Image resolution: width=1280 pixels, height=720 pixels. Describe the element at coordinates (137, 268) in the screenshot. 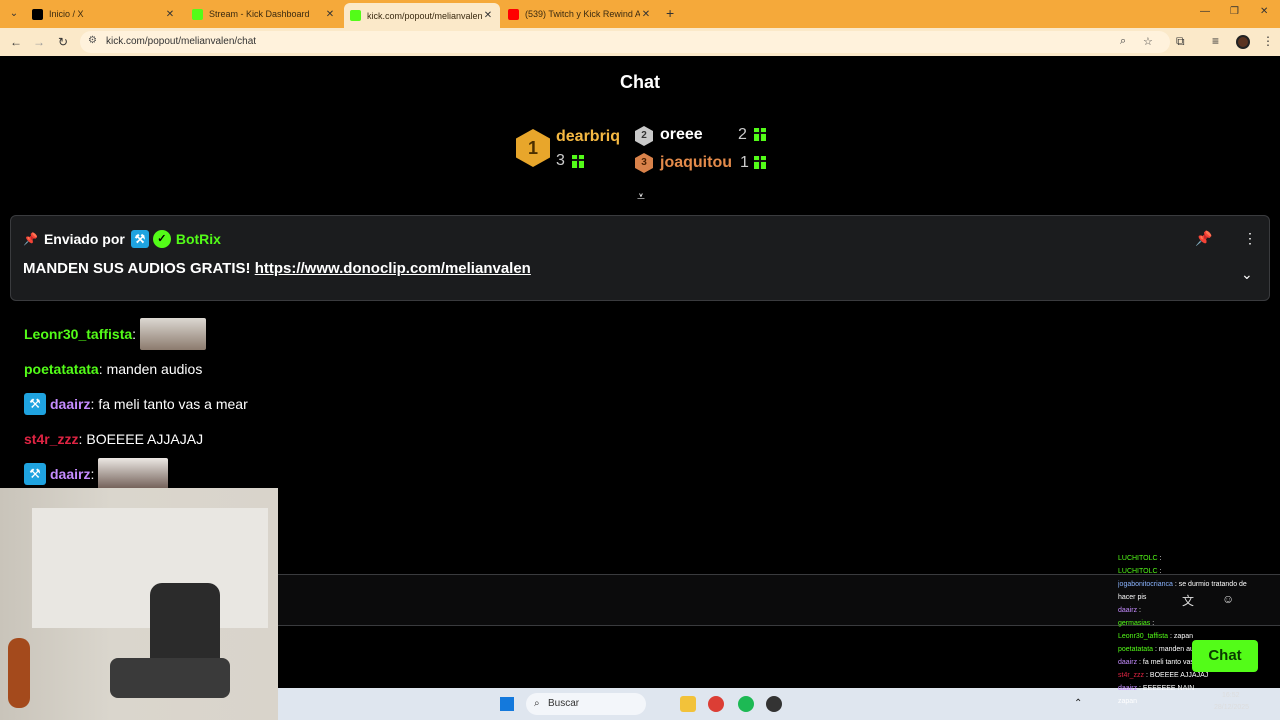

I see `pinned-message-text: MANDEN SUS AUDIOS GRATIS!` at that location.